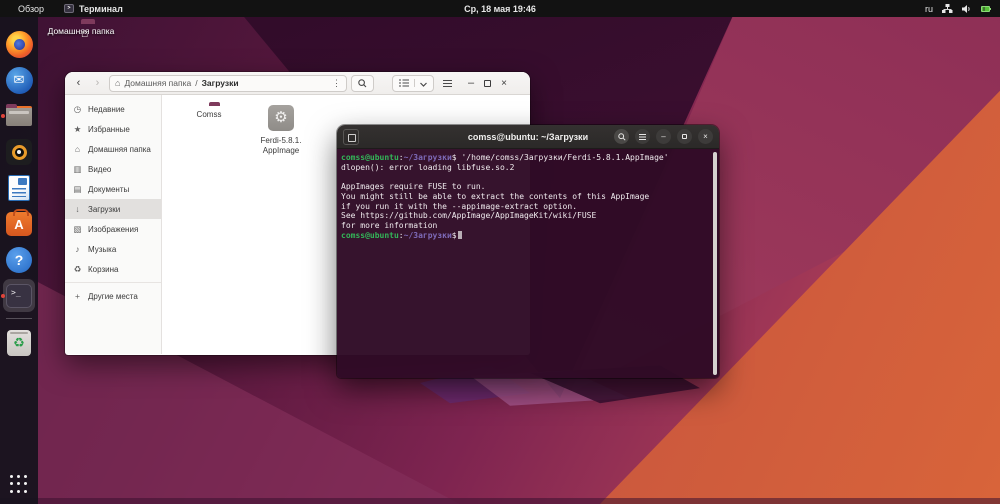 The image size is (1000, 504). What do you see at coordinates (389, 225) in the screenshot?
I see `terminal-line-output: for more information` at bounding box center [389, 225].